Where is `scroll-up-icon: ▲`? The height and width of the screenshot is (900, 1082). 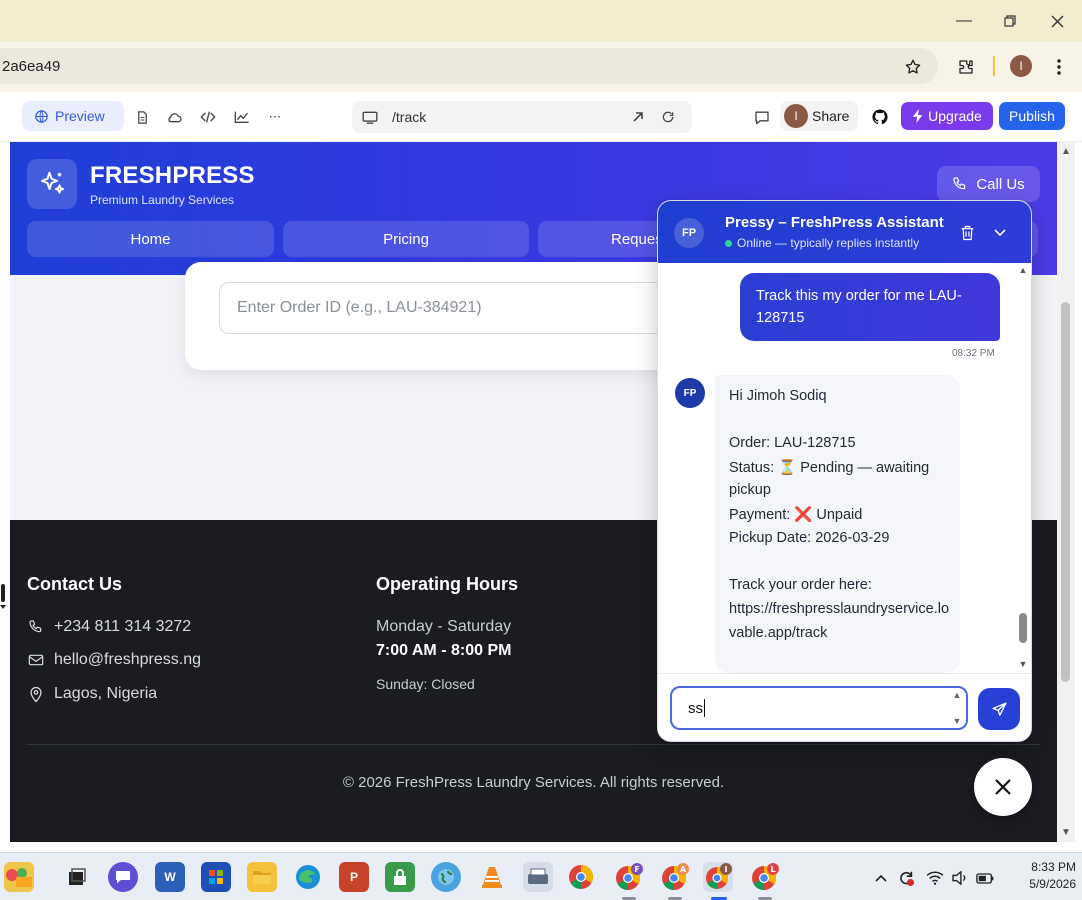
scroll-up-icon: ▲ is located at coordinates (1023, 270).